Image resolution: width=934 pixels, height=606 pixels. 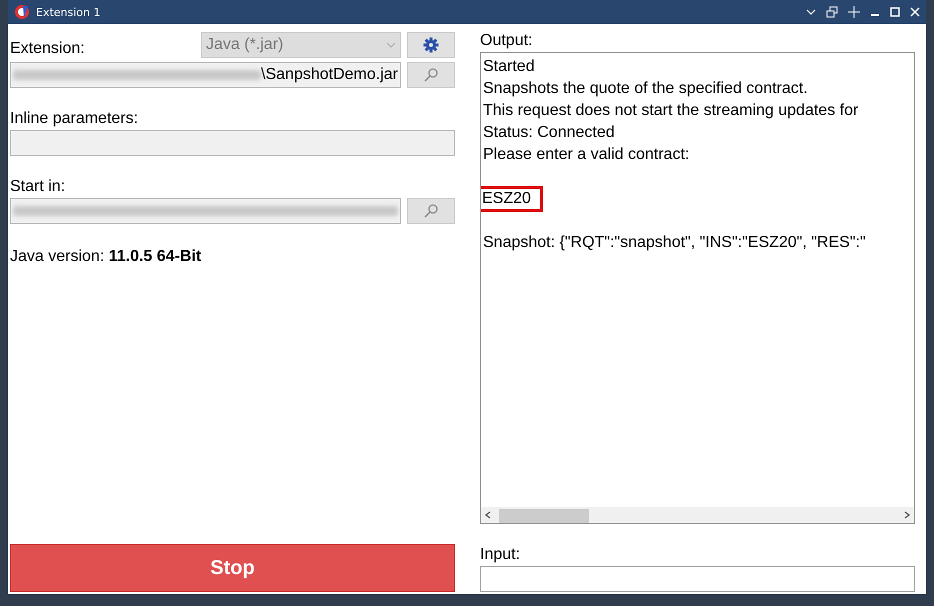 I want to click on move-icon, so click(x=854, y=12).